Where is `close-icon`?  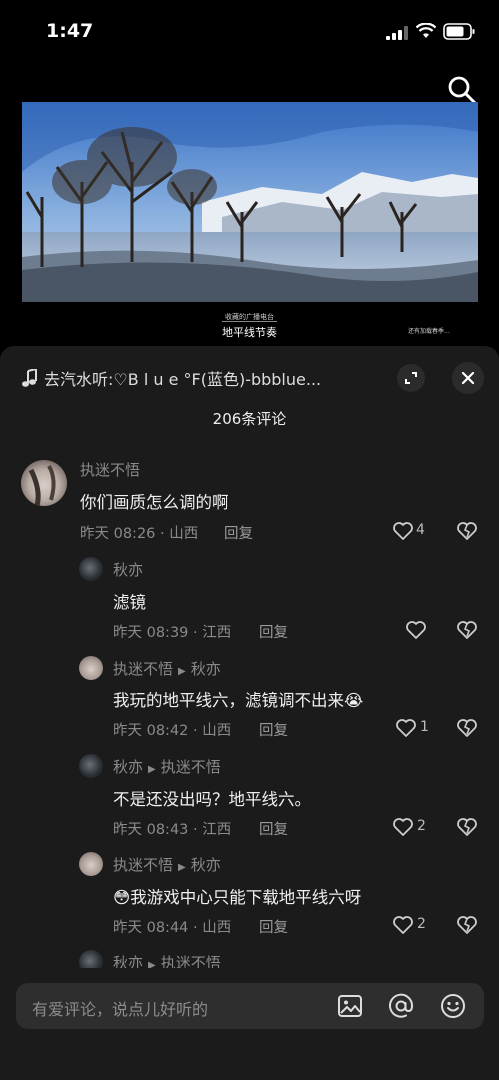 close-icon is located at coordinates (468, 378).